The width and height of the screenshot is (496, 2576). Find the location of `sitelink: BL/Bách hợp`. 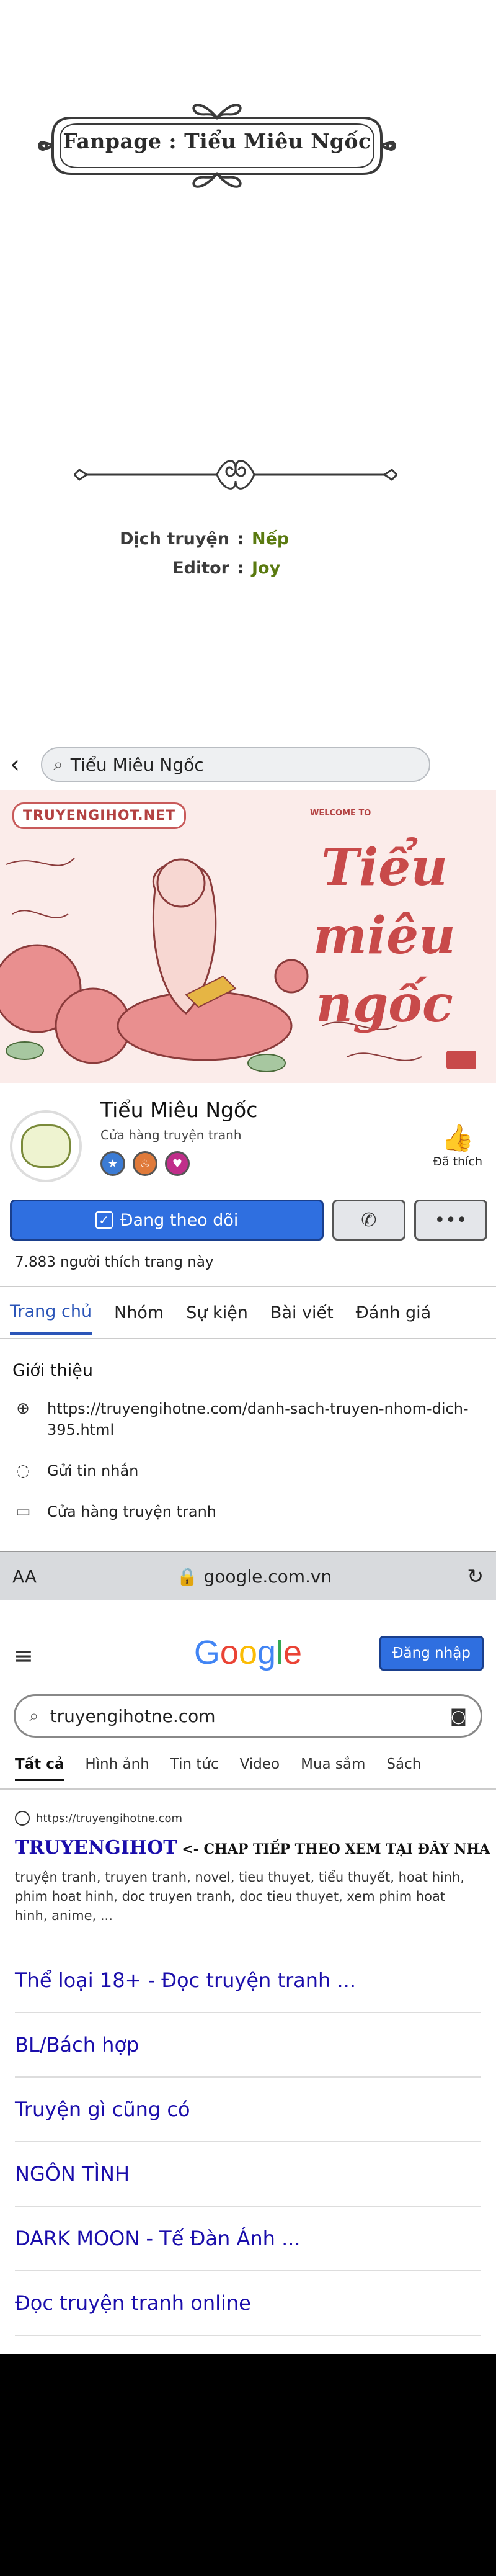

sitelink: BL/Bách hợp is located at coordinates (248, 2046).